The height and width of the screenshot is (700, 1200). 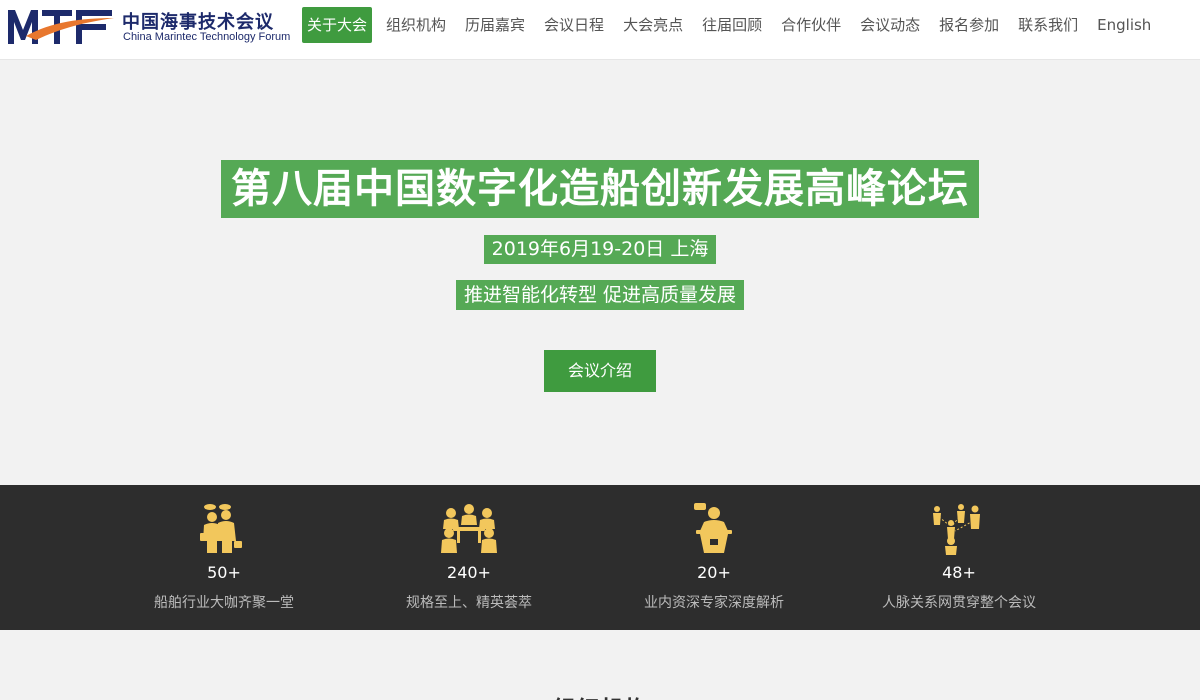 What do you see at coordinates (956, 529) in the screenshot?
I see `network-people-icon` at bounding box center [956, 529].